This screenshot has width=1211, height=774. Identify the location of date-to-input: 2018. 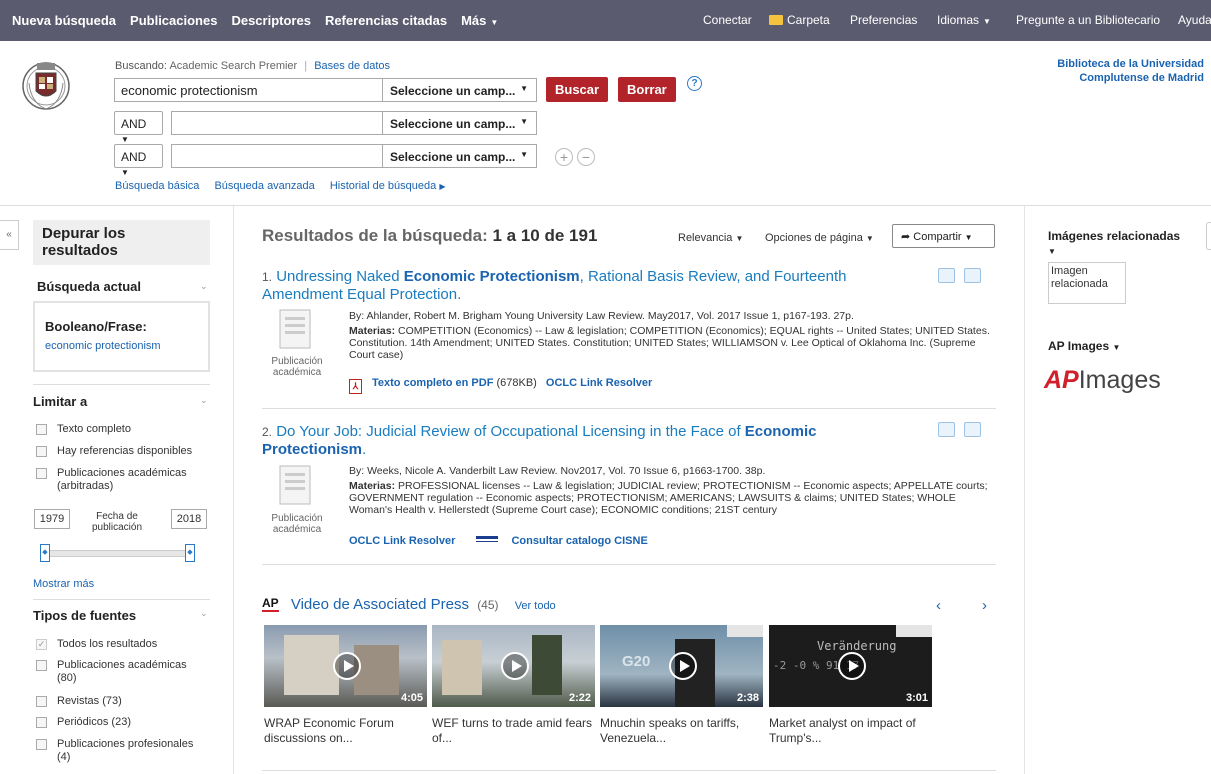
(189, 519).